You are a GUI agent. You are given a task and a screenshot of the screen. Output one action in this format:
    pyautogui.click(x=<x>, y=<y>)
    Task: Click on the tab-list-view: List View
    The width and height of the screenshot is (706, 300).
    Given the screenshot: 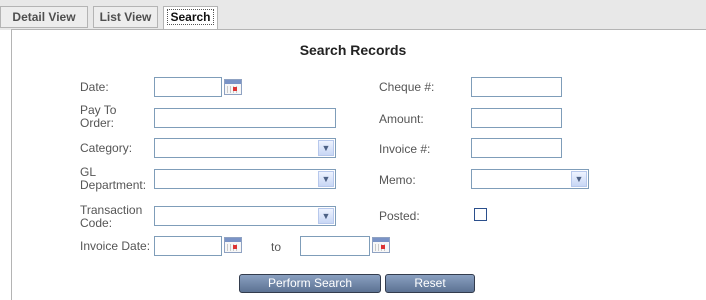 What is the action you would take?
    pyautogui.click(x=125, y=17)
    